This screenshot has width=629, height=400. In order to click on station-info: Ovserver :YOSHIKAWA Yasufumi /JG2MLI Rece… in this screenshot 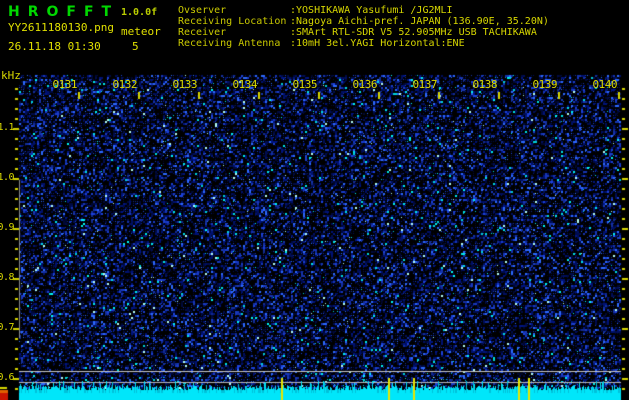, I will do `click(363, 27)`.